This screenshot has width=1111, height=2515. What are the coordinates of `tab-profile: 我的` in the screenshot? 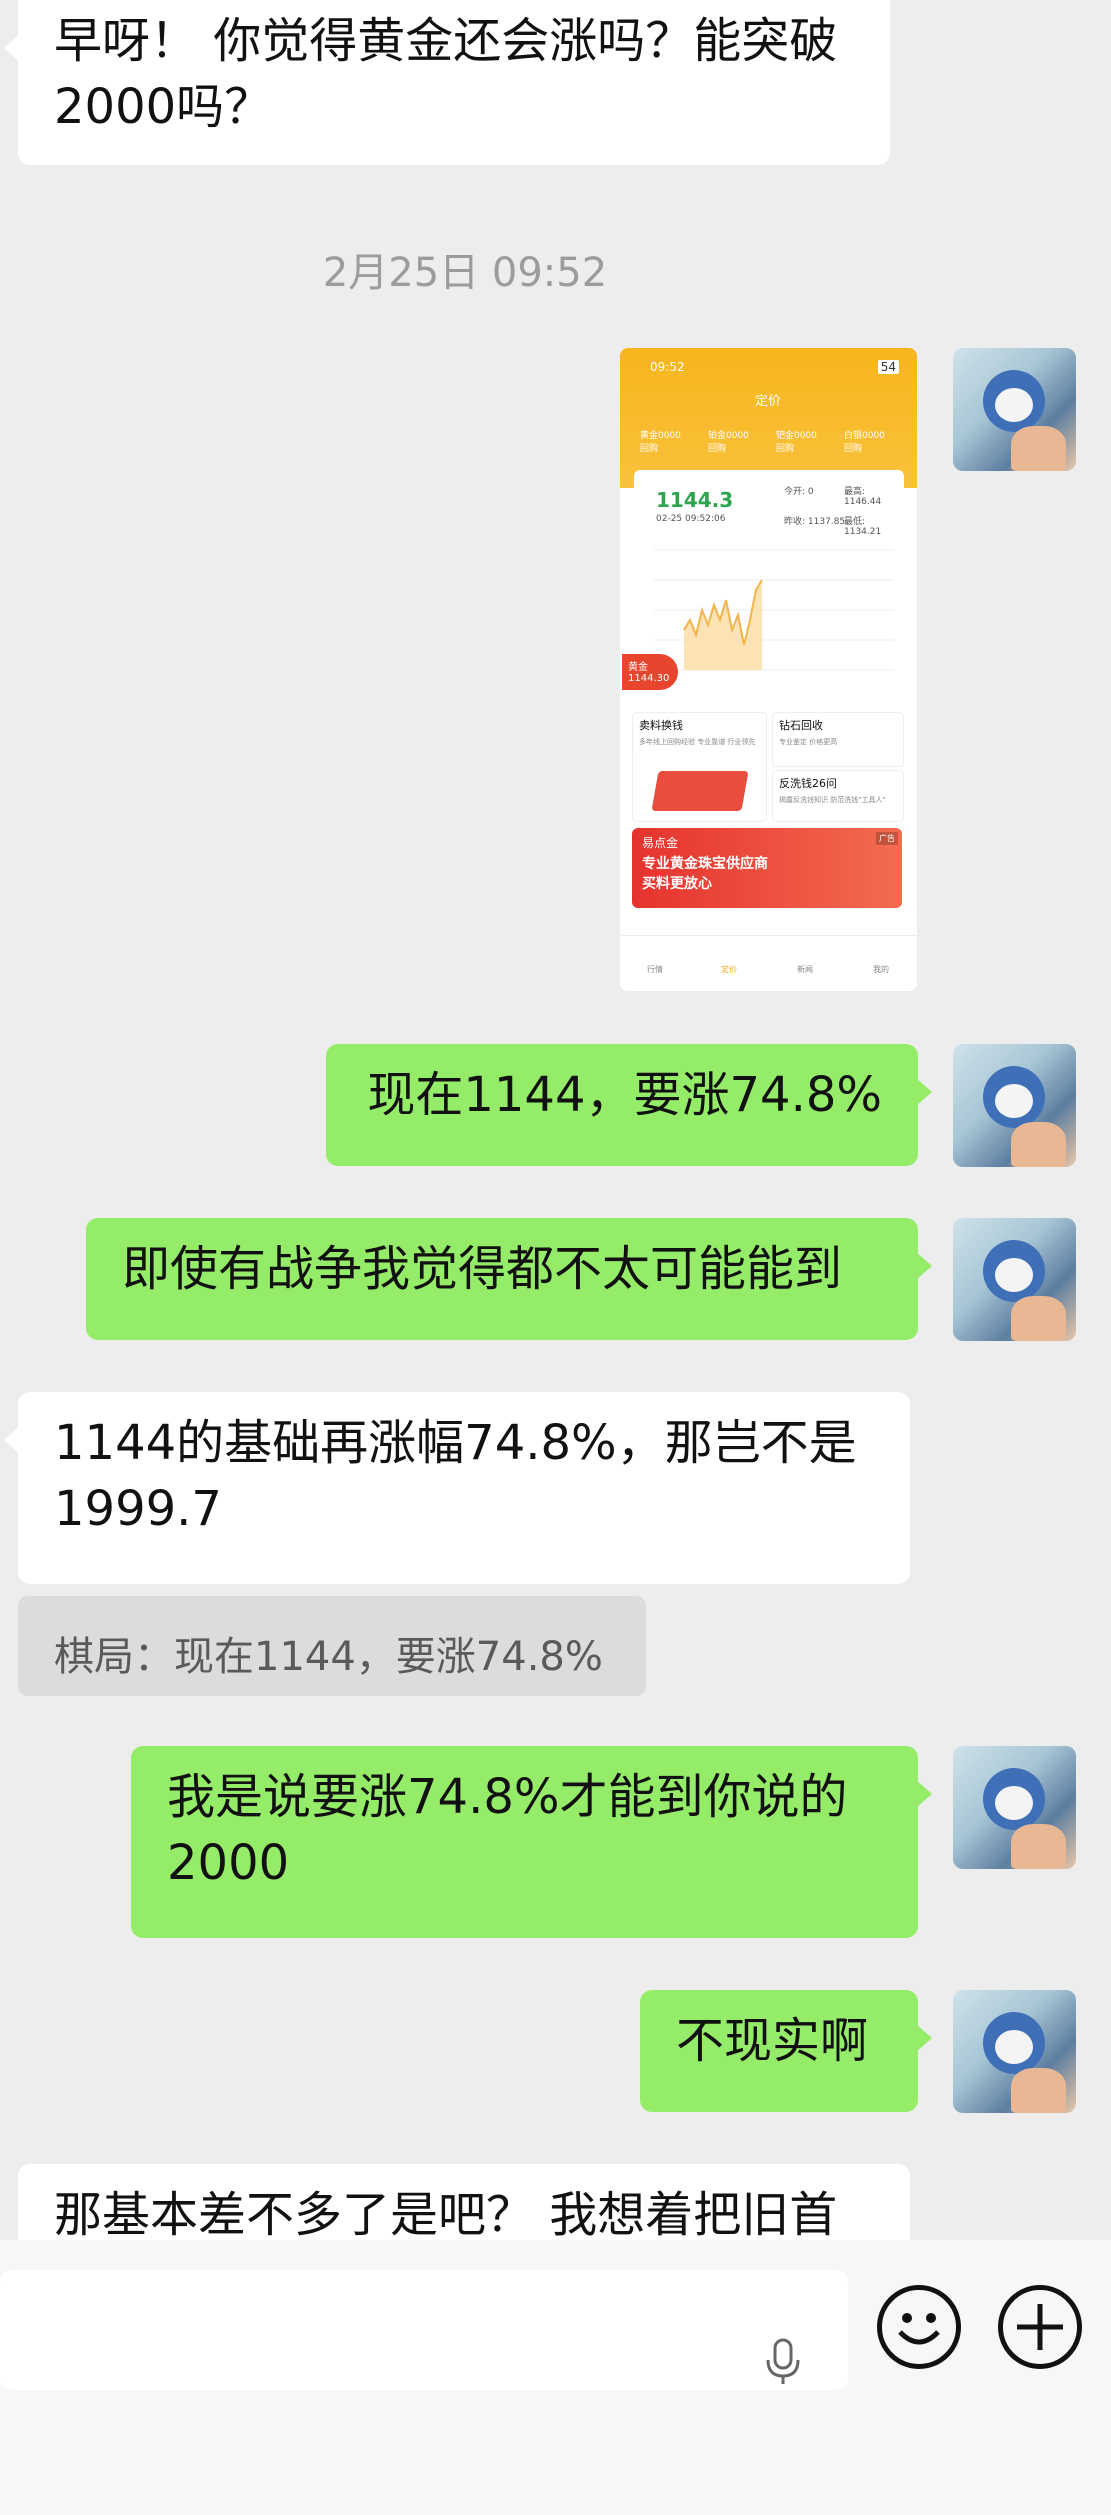 It's located at (881, 969).